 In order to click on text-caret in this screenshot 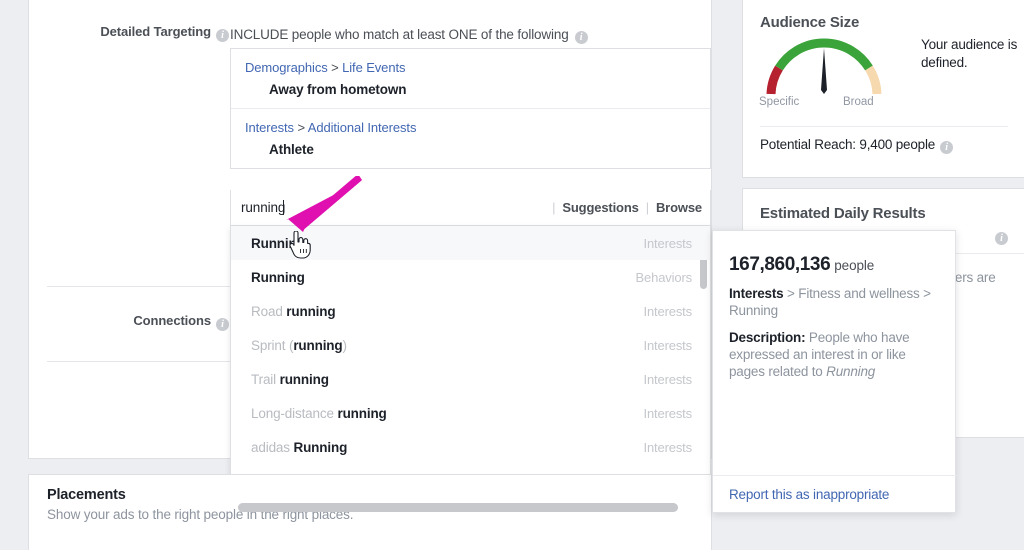, I will do `click(283, 207)`.